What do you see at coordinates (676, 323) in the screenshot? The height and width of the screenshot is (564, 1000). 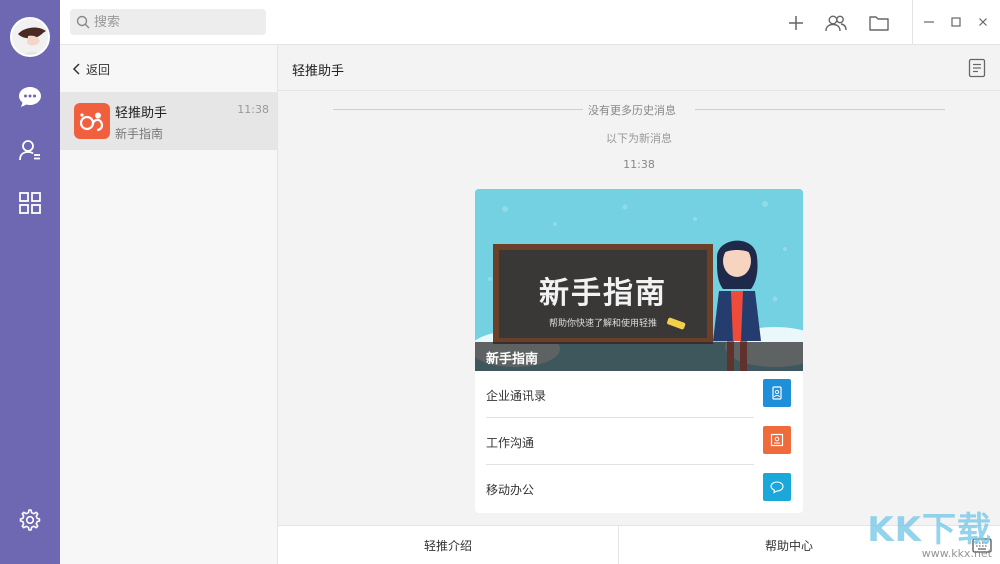 I see `chalk-icon` at bounding box center [676, 323].